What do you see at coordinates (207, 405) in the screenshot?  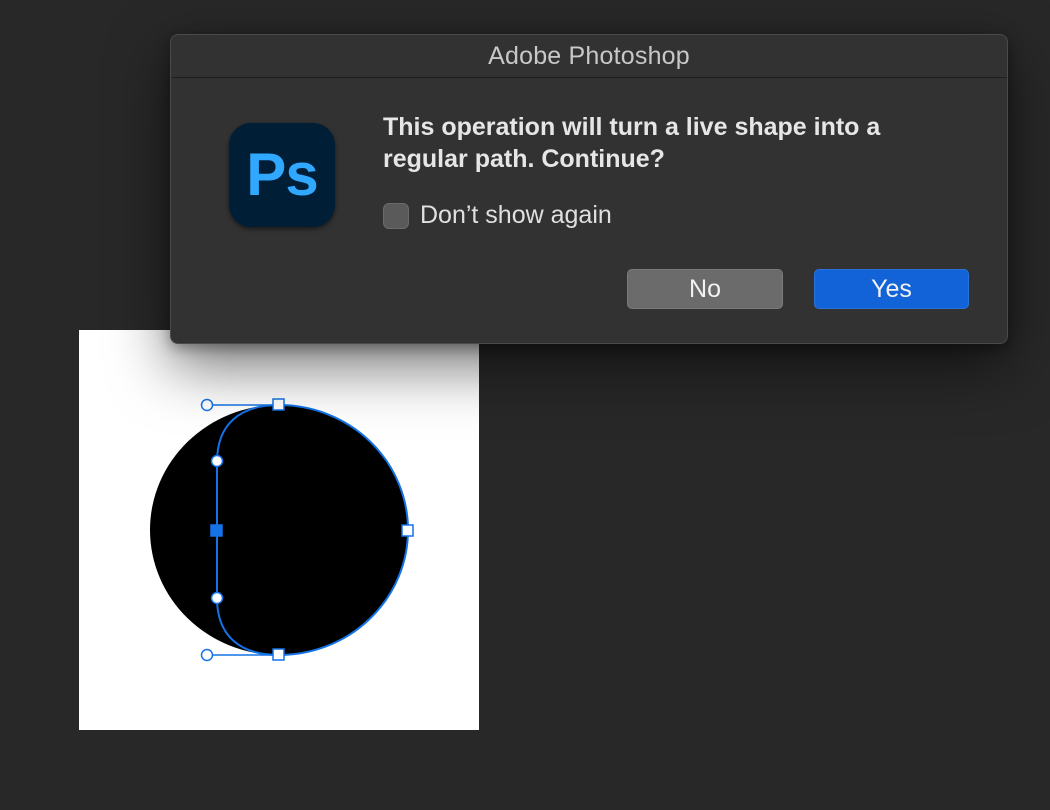 I see `bezier-handle-top` at bounding box center [207, 405].